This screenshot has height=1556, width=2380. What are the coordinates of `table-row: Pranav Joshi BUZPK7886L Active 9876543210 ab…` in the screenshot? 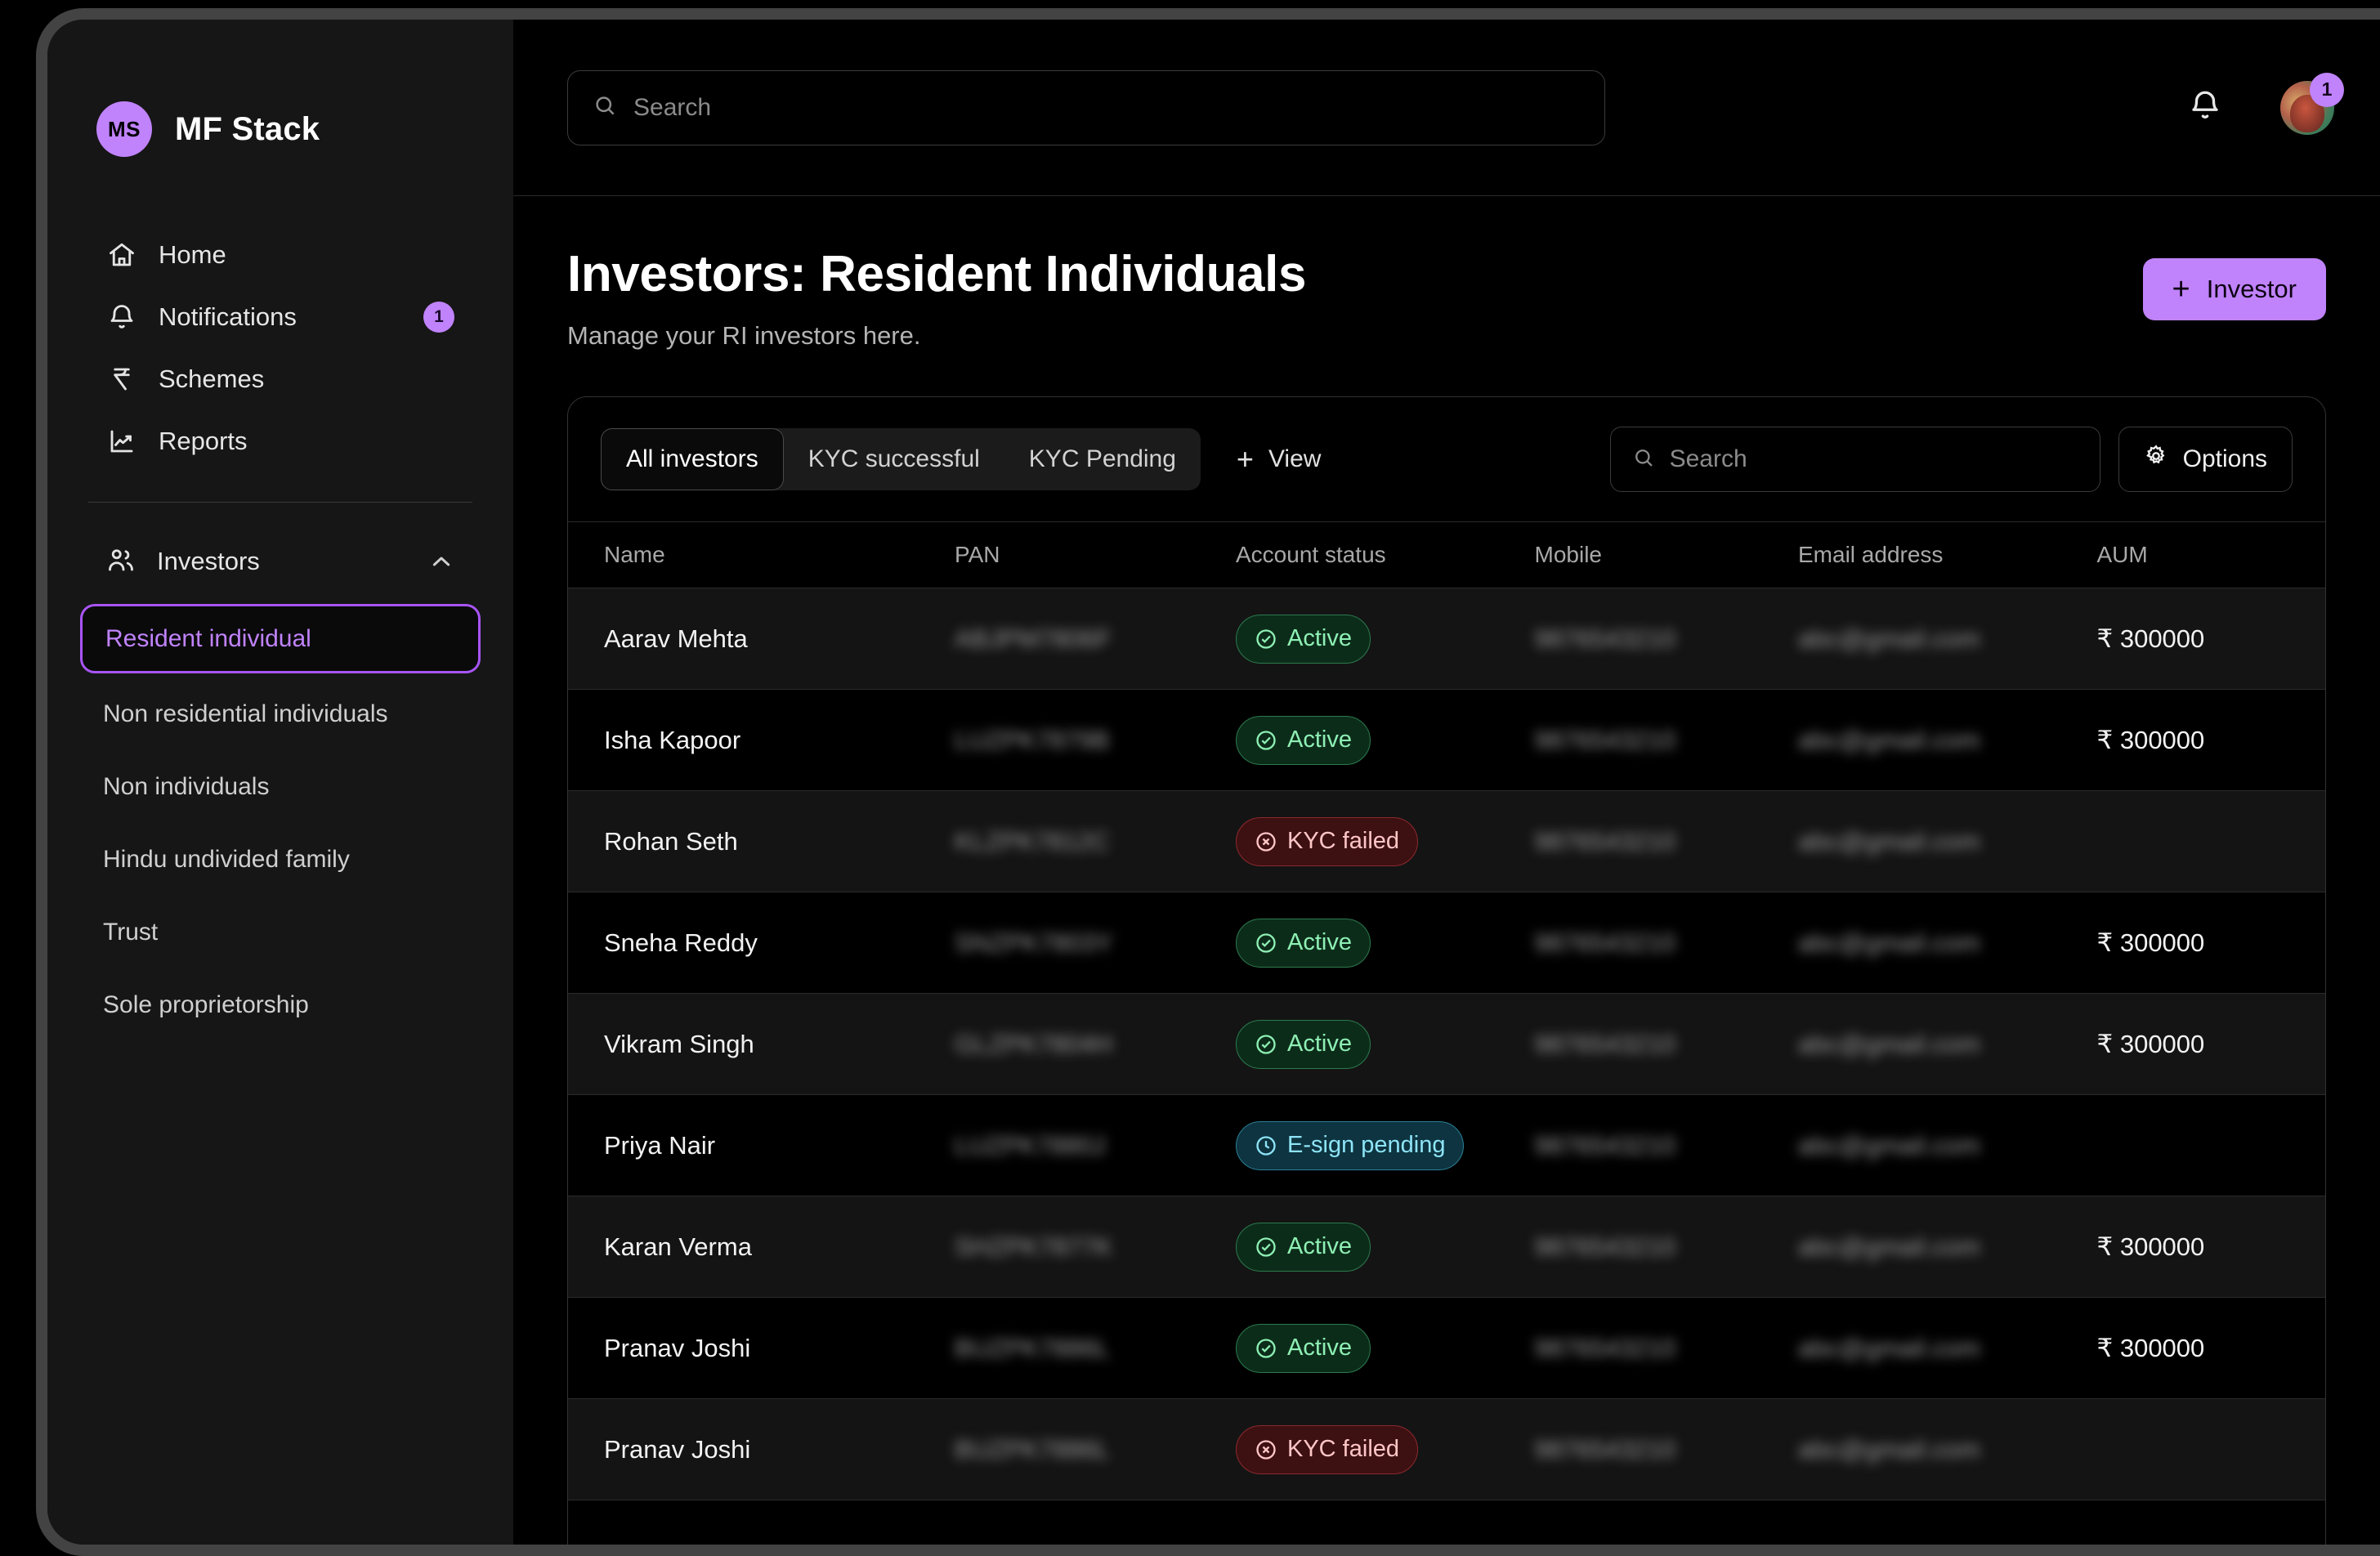 It's located at (1446, 1349).